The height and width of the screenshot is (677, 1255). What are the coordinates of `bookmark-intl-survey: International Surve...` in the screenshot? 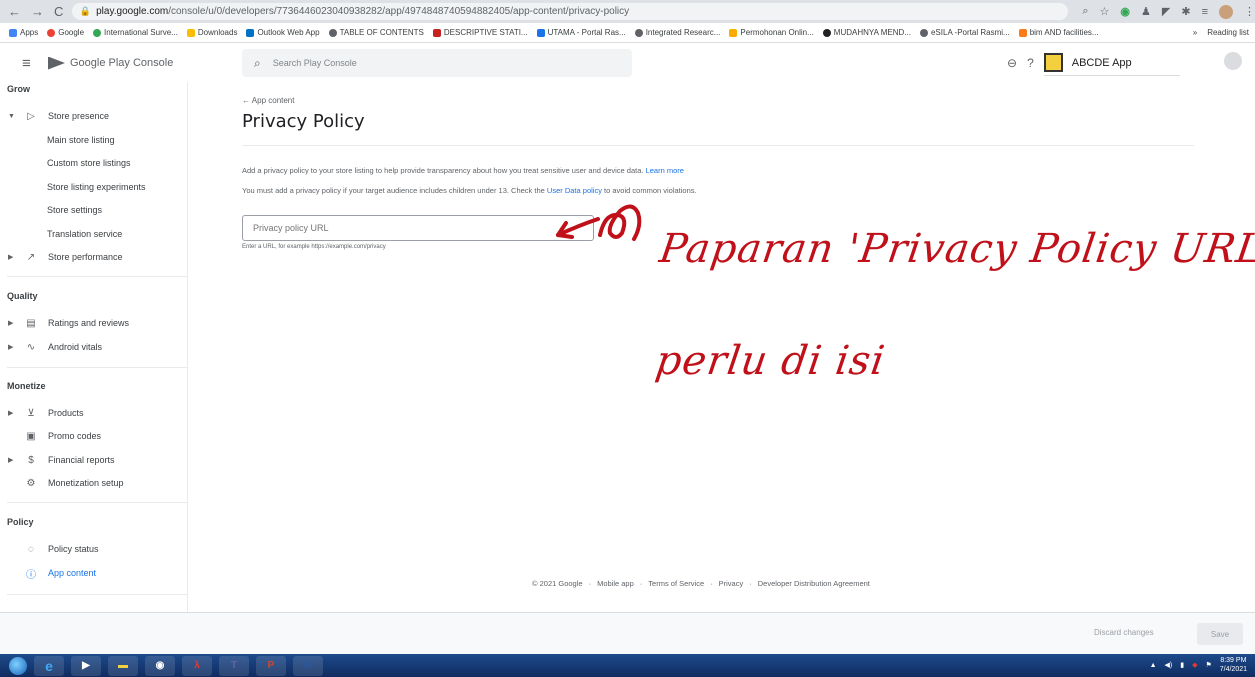 It's located at (135, 32).